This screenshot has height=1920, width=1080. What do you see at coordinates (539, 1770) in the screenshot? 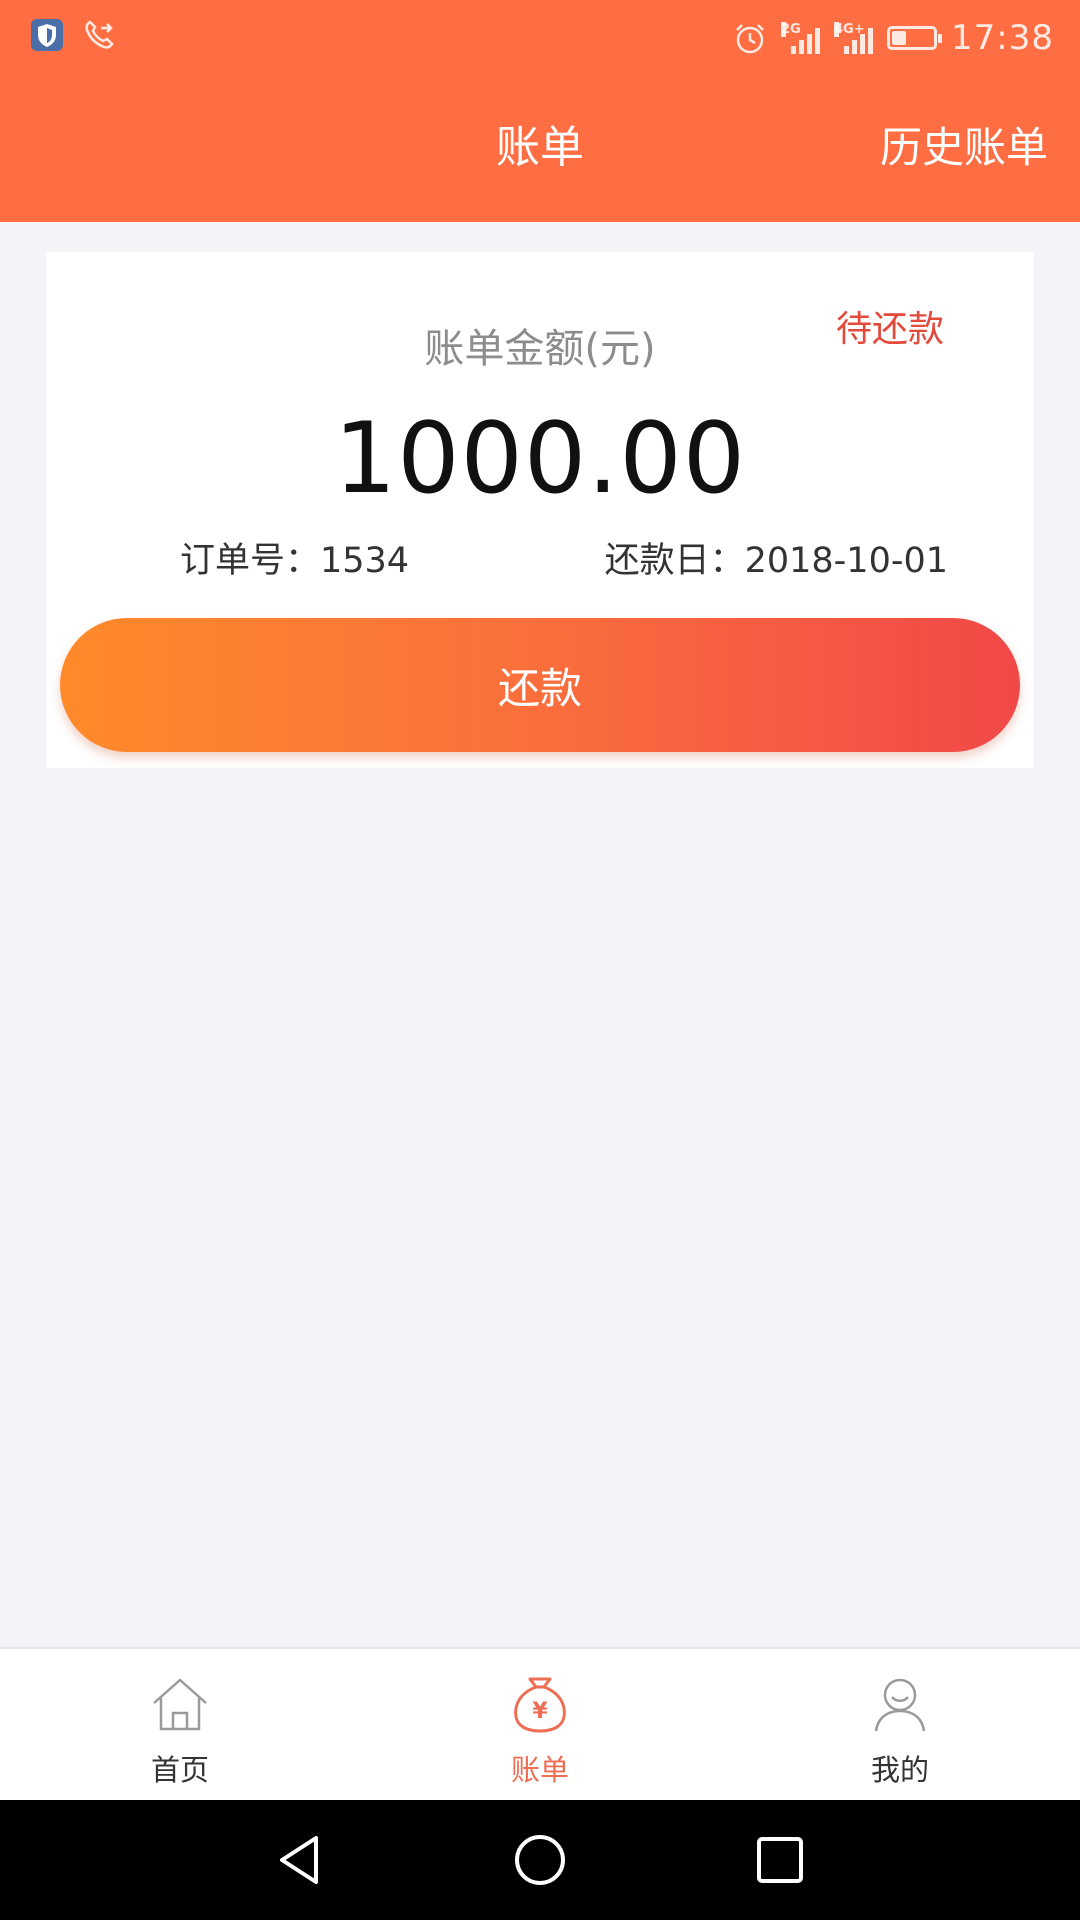
I see `tab-bill-label: 账单` at bounding box center [539, 1770].